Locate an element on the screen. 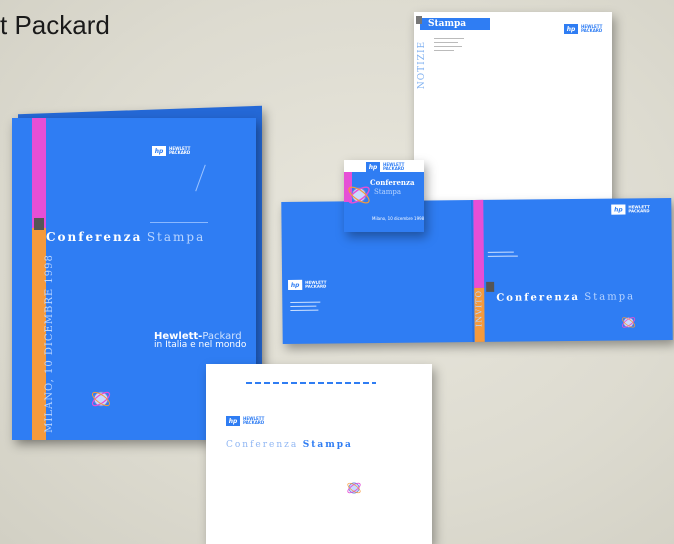 The width and height of the screenshot is (674, 544). open-folder-title: Conferenza Stampa is located at coordinates (565, 295).